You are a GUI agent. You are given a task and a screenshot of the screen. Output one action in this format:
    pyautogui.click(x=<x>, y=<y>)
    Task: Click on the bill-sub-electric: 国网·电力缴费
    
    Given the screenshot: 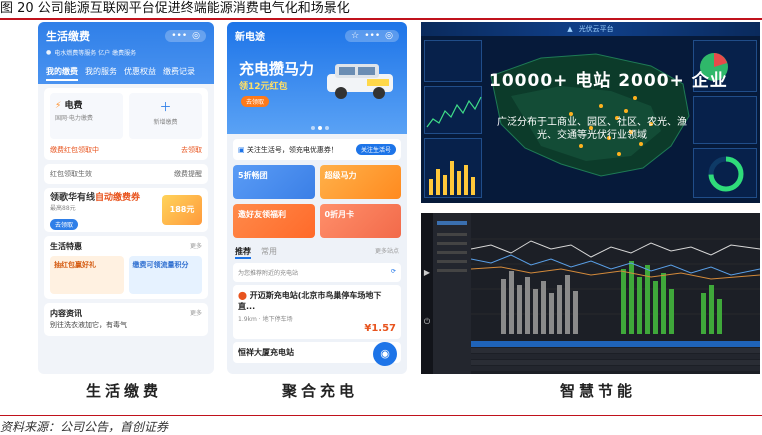 What is the action you would take?
    pyautogui.click(x=74, y=118)
    